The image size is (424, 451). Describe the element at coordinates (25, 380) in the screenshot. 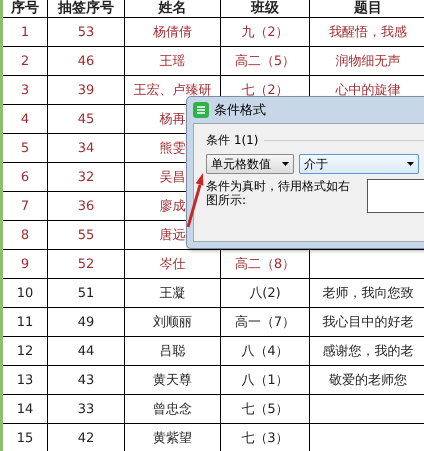

I see `table-cell: 13` at that location.